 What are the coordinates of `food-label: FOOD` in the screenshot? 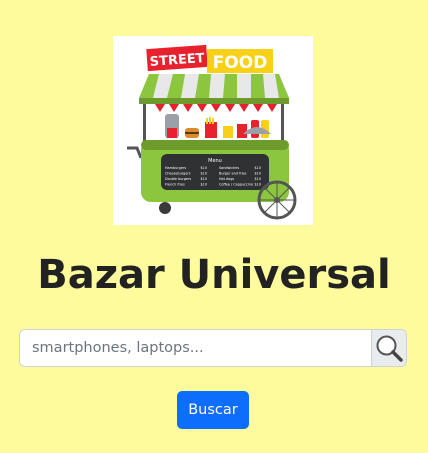 It's located at (240, 63).